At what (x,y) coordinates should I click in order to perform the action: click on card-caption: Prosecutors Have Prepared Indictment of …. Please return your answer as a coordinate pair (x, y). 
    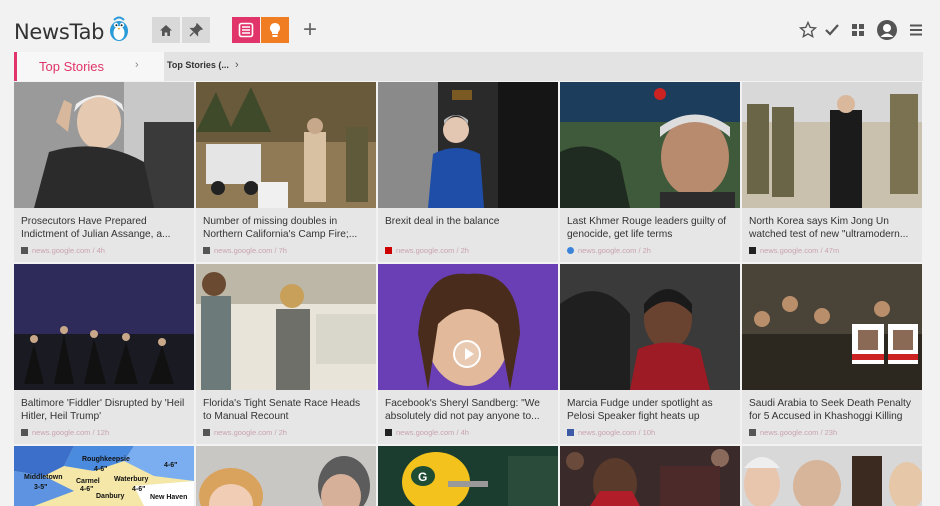
    Looking at the image, I should click on (104, 235).